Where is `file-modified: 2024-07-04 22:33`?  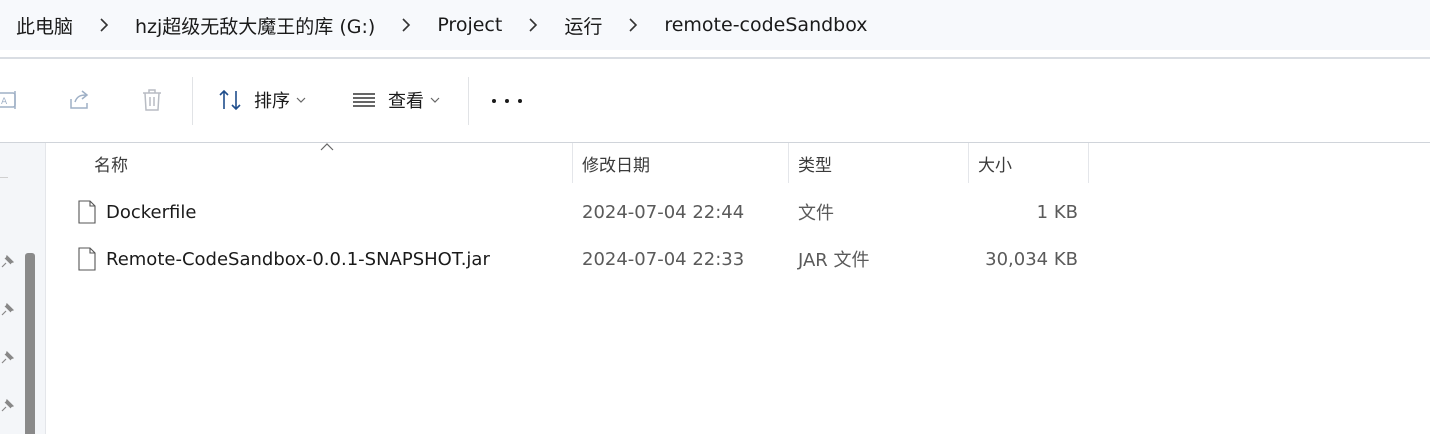
file-modified: 2024-07-04 22:33 is located at coordinates (663, 259).